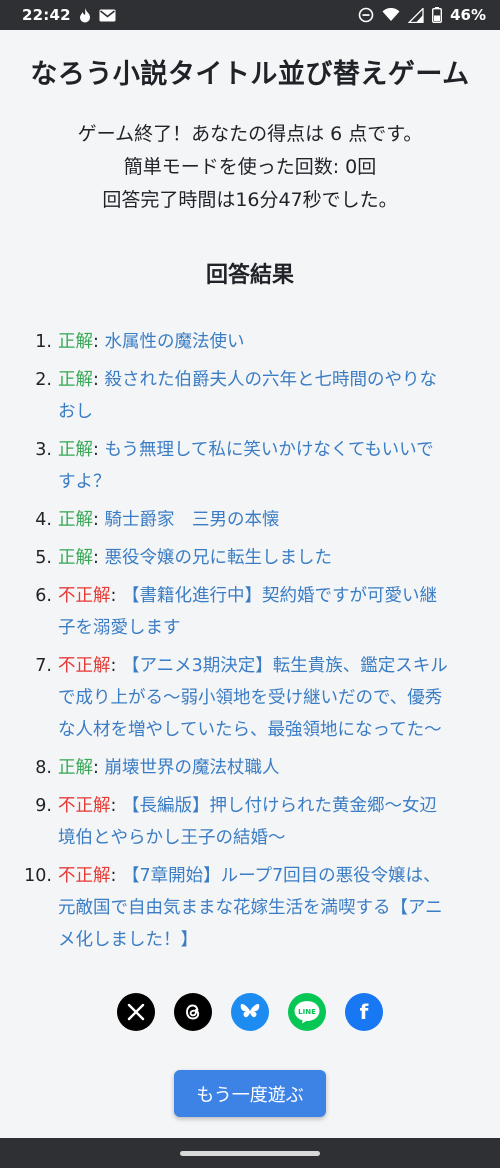  Describe the element at coordinates (391, 15) in the screenshot. I see `wifi-icon` at that location.